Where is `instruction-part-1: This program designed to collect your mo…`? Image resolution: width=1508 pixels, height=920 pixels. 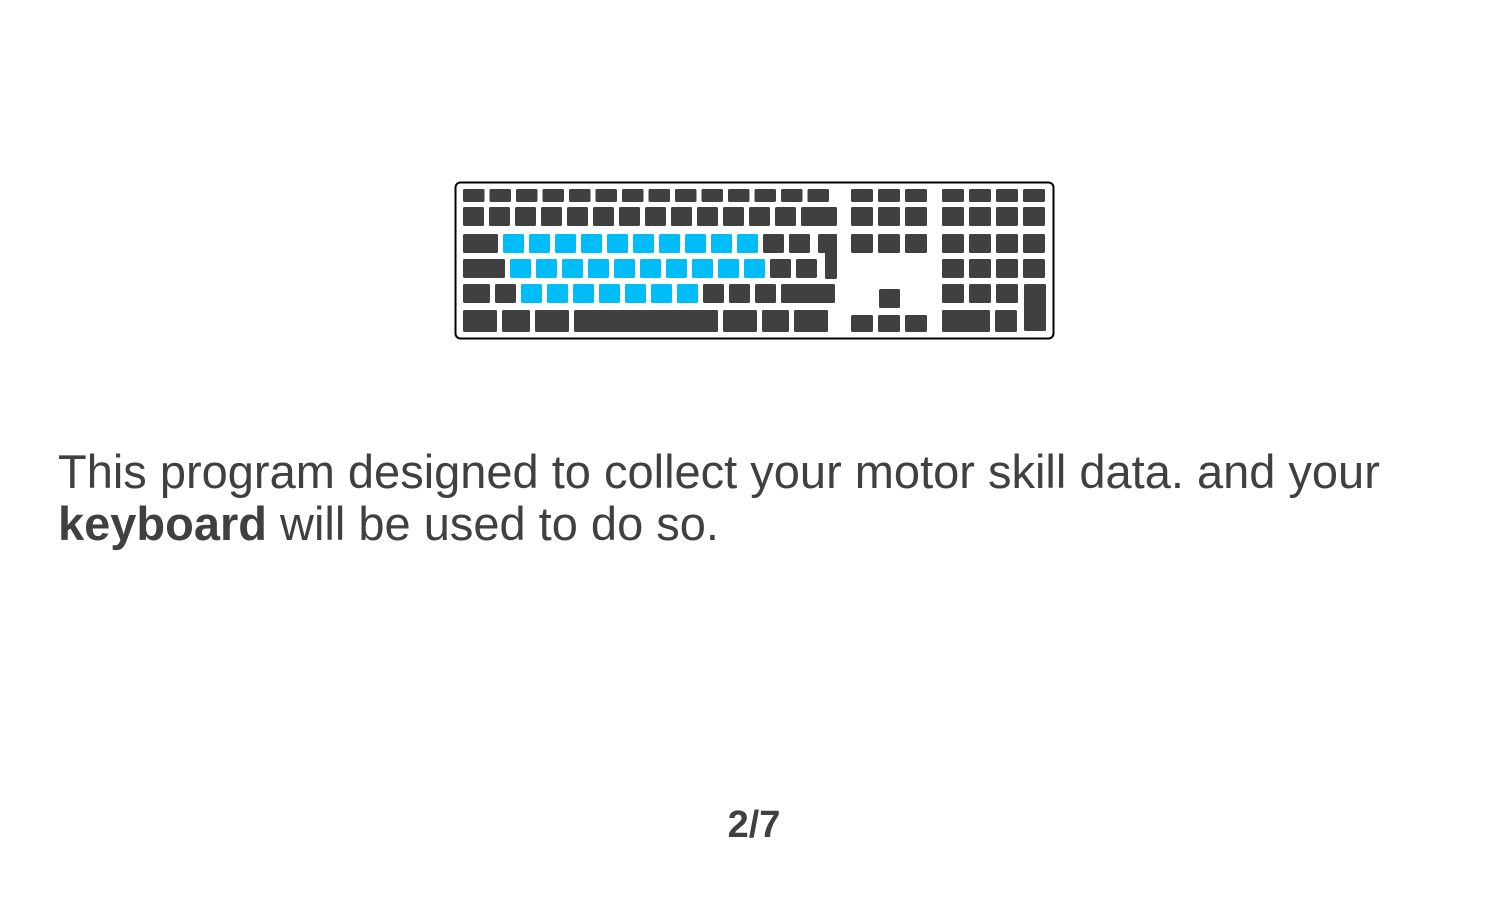
instruction-part-1: This program designed to collect your mo… is located at coordinates (719, 471).